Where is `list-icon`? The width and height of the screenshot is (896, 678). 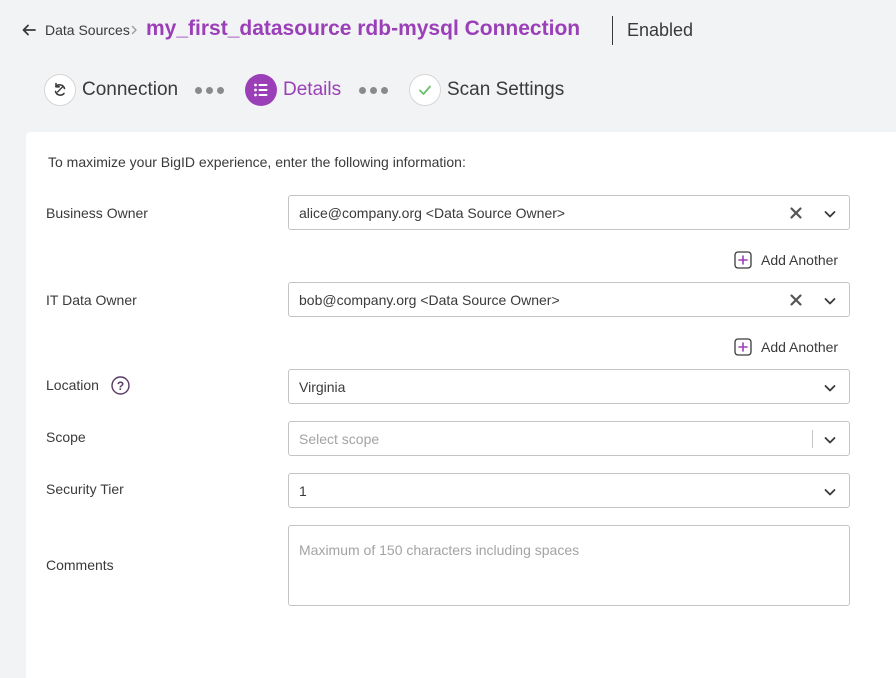 list-icon is located at coordinates (261, 90).